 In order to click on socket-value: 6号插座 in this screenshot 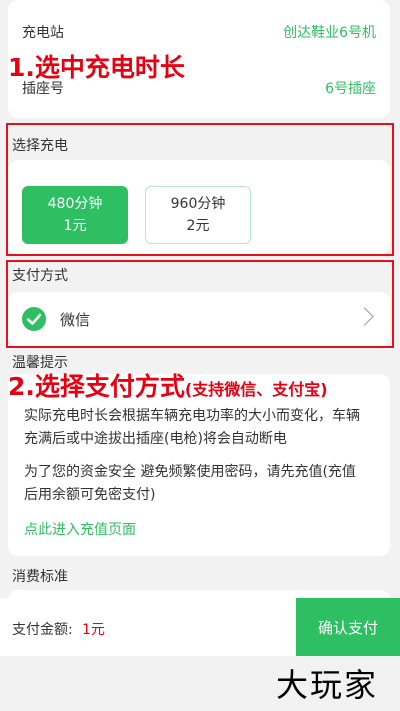, I will do `click(350, 89)`.